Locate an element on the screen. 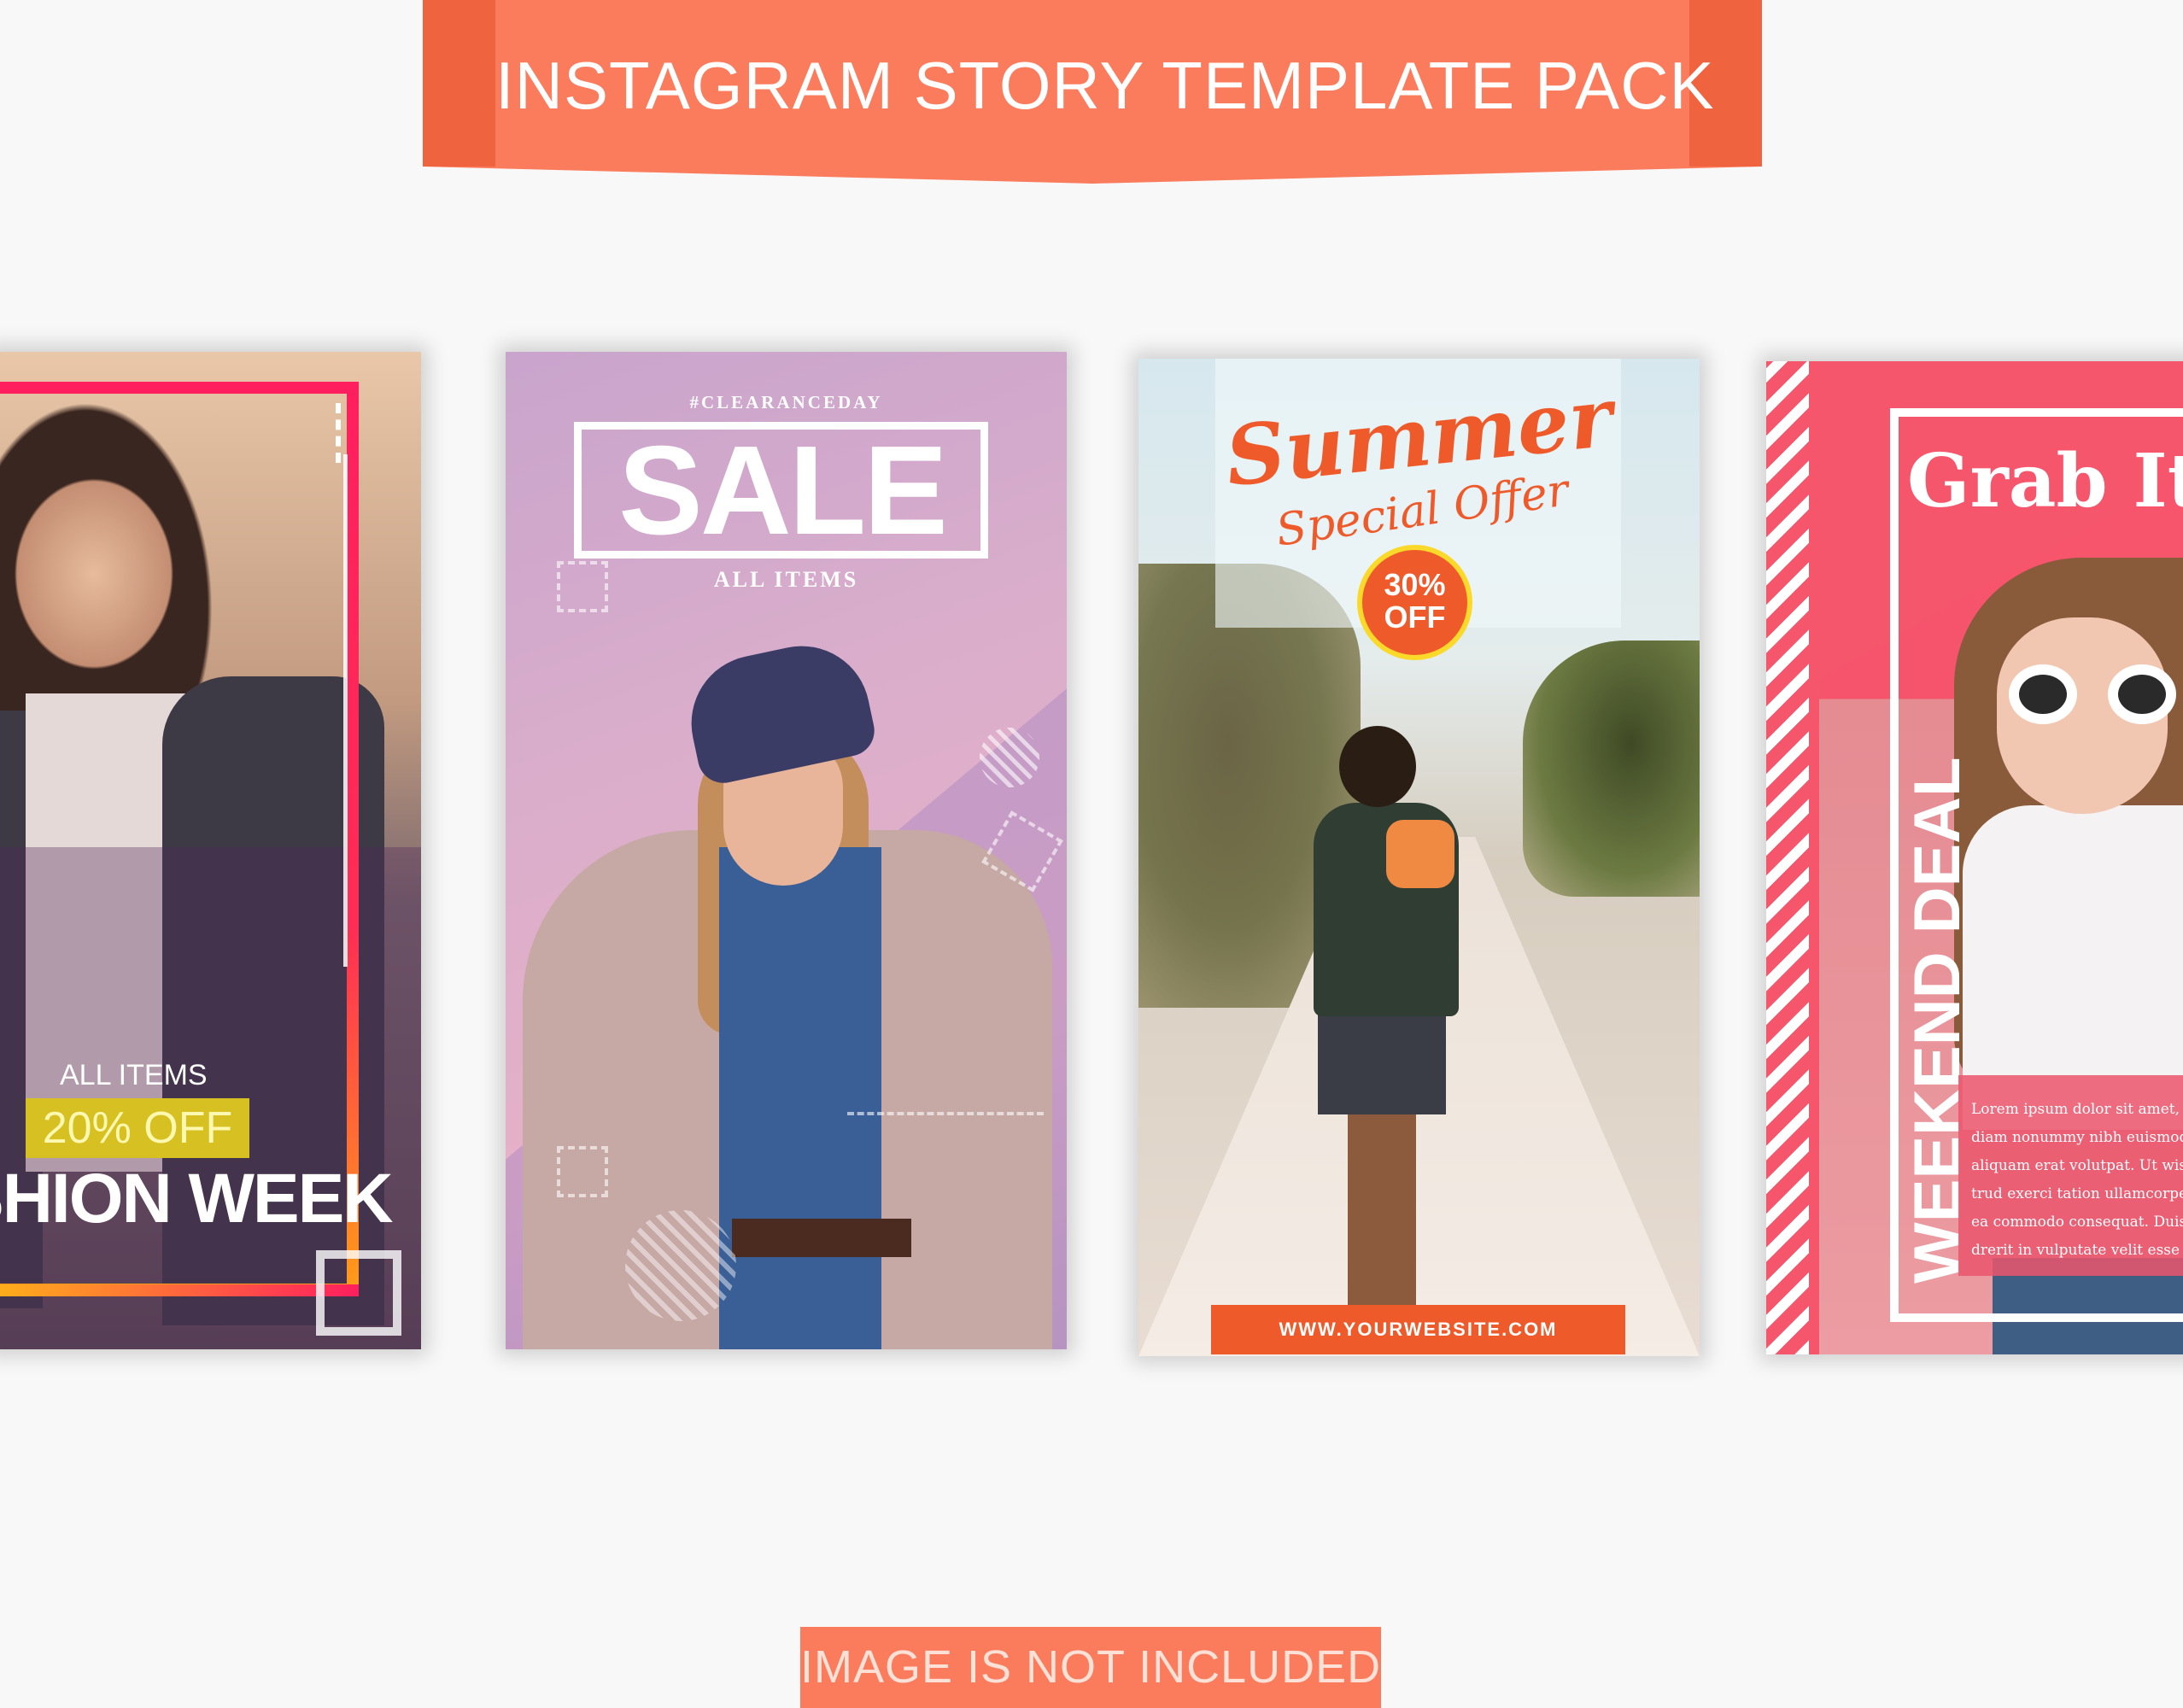  striped-side-border is located at coordinates (1787, 857).